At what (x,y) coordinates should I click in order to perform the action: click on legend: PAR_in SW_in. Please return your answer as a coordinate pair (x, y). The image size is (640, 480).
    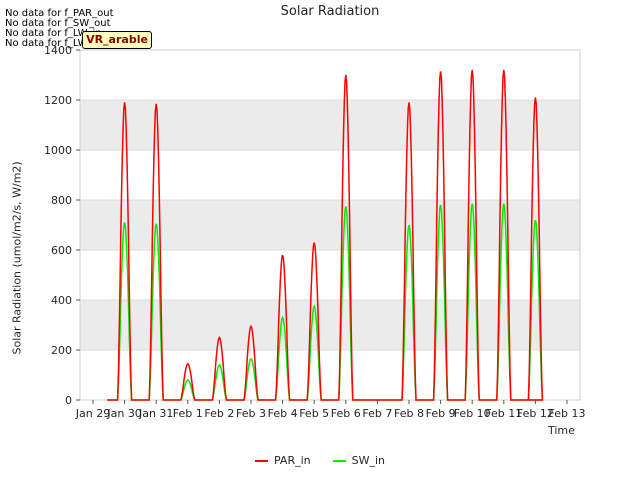
    Looking at the image, I should click on (320, 460).